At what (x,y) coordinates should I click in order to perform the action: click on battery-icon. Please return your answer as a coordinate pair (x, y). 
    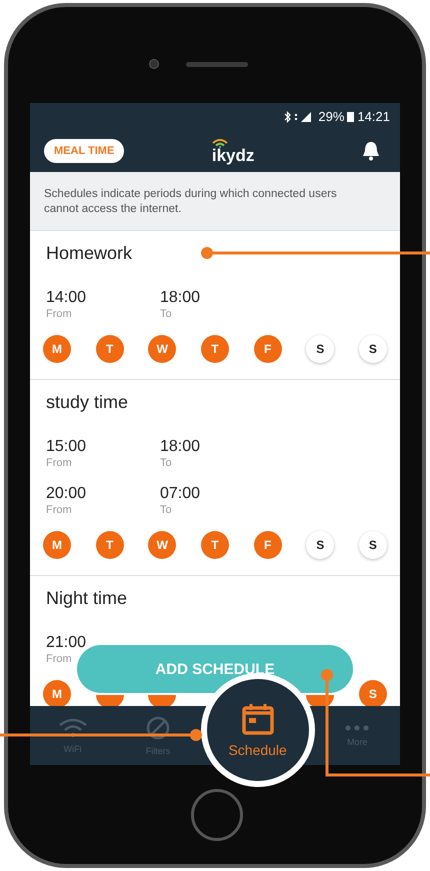
    Looking at the image, I should click on (350, 116).